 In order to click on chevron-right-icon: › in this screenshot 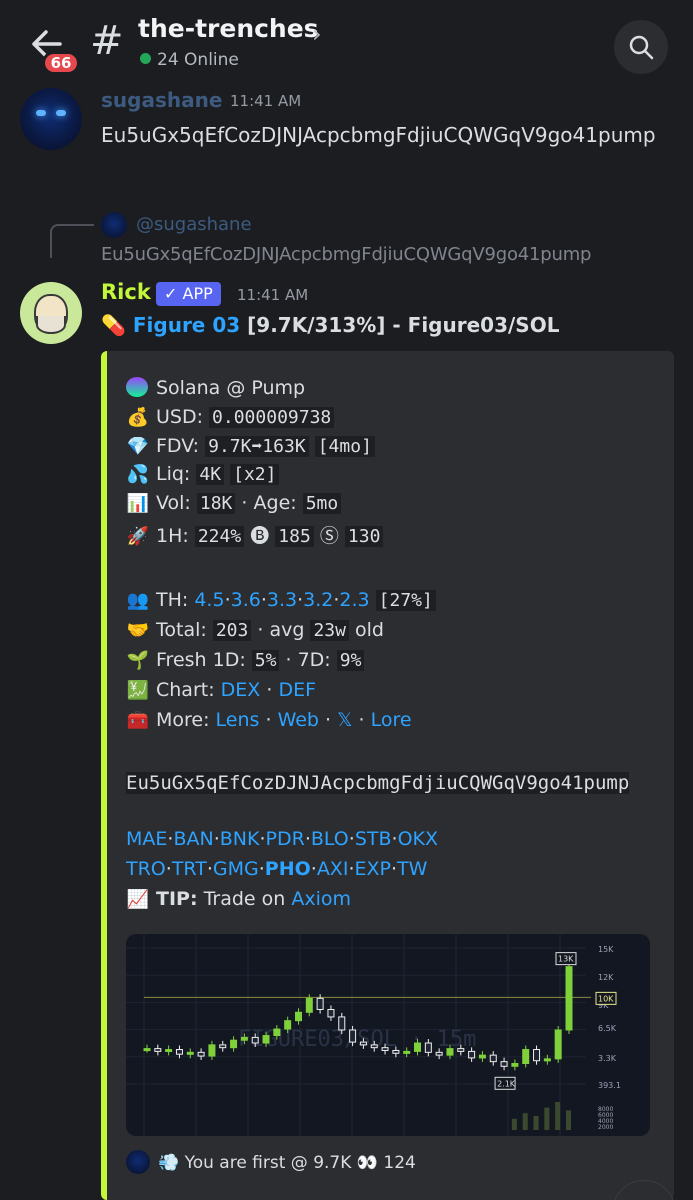, I will do `click(317, 34)`.